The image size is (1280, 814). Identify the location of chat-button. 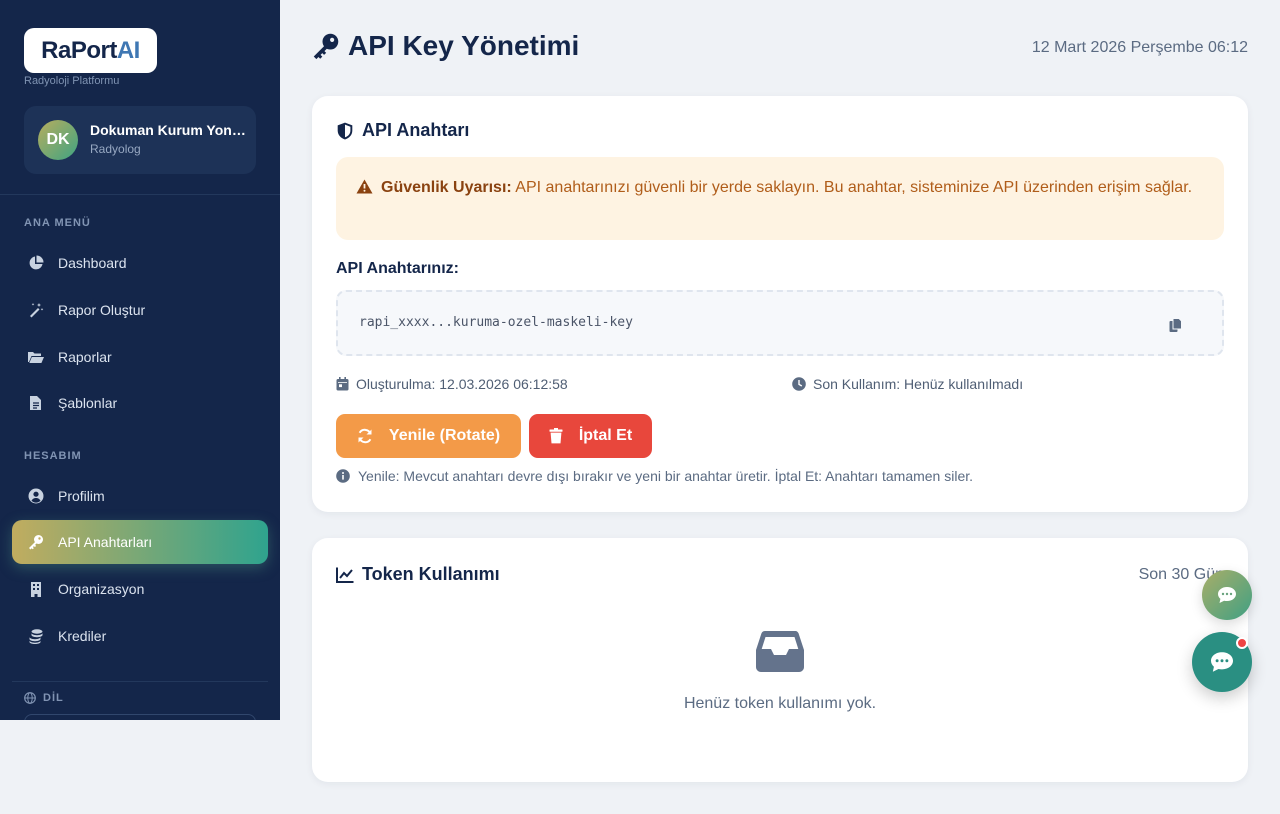
(1222, 662).